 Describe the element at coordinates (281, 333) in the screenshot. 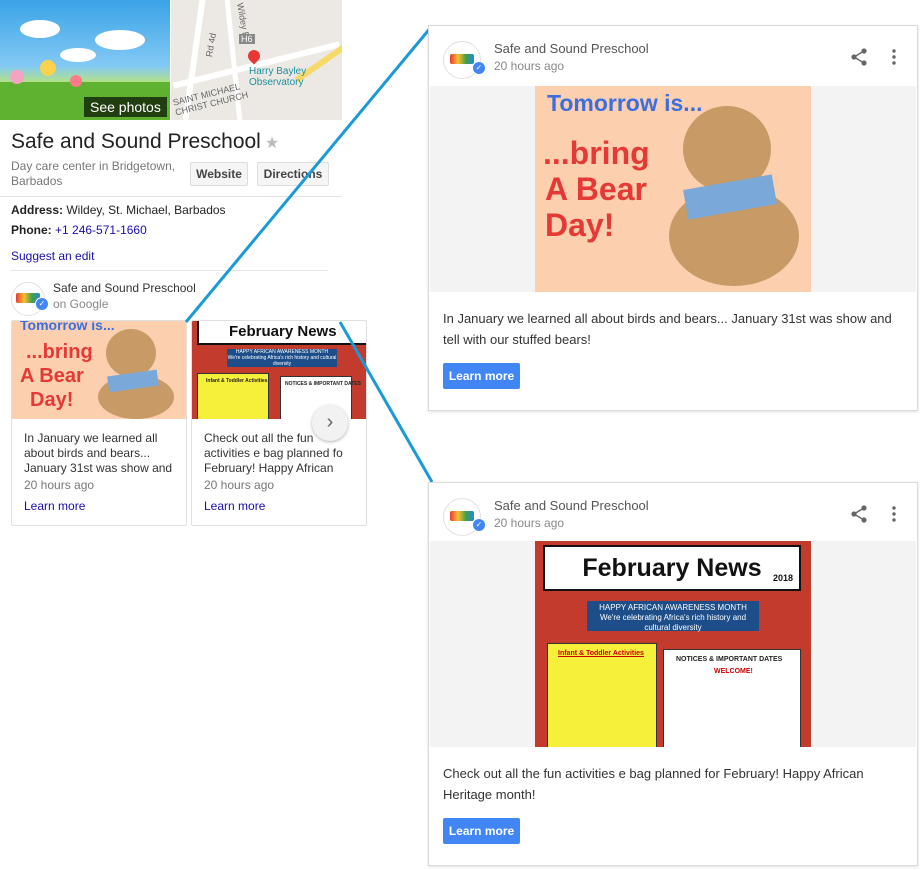

I see `image-text: February News` at that location.